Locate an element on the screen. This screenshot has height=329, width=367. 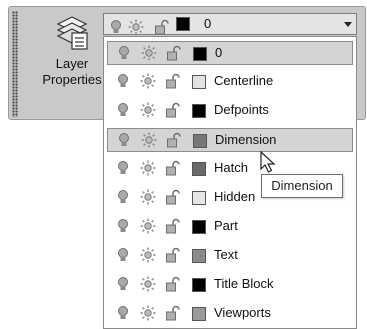
layer-combo-box: 0 is located at coordinates (230, 24).